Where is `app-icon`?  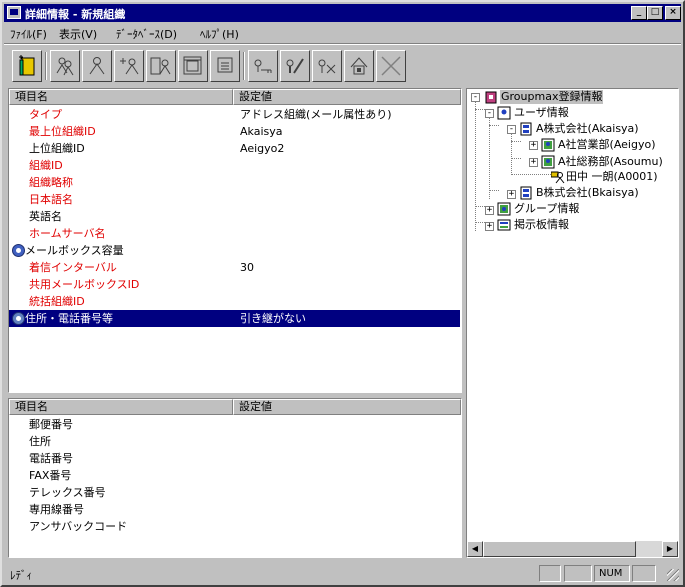 app-icon is located at coordinates (14, 12).